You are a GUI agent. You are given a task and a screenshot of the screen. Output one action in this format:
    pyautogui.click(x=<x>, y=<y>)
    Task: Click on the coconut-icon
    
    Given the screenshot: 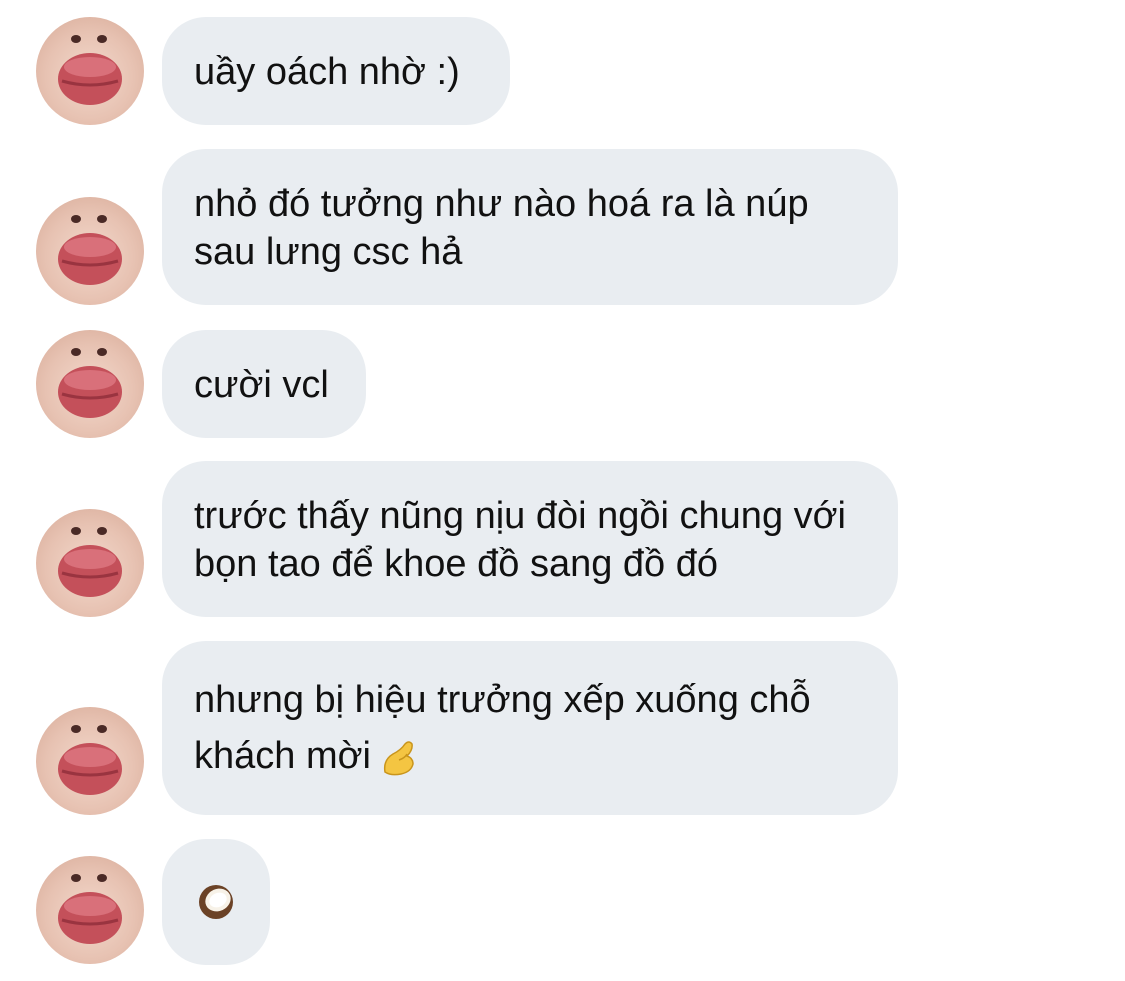 What is the action you would take?
    pyautogui.click(x=216, y=902)
    